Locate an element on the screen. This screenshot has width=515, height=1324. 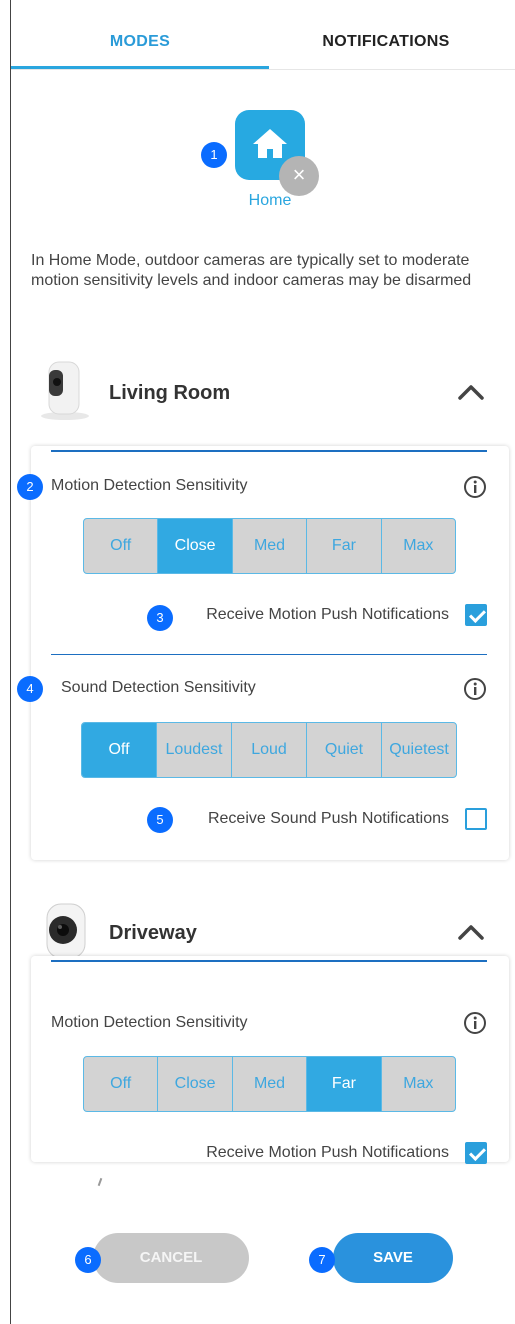
indoor-camera-icon is located at coordinates (65, 390).